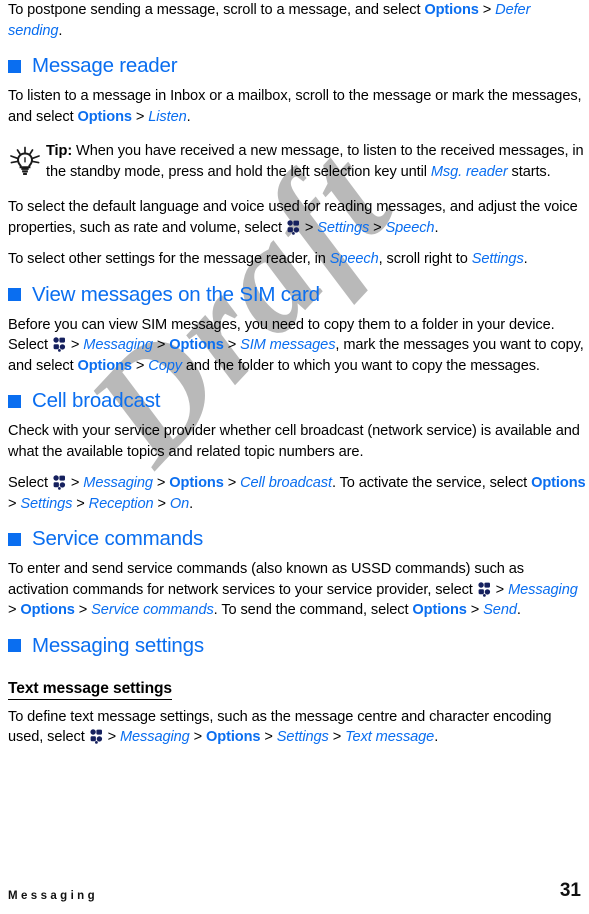 This screenshot has width=589, height=914. I want to click on menu-path-listen: Listen, so click(167, 116).